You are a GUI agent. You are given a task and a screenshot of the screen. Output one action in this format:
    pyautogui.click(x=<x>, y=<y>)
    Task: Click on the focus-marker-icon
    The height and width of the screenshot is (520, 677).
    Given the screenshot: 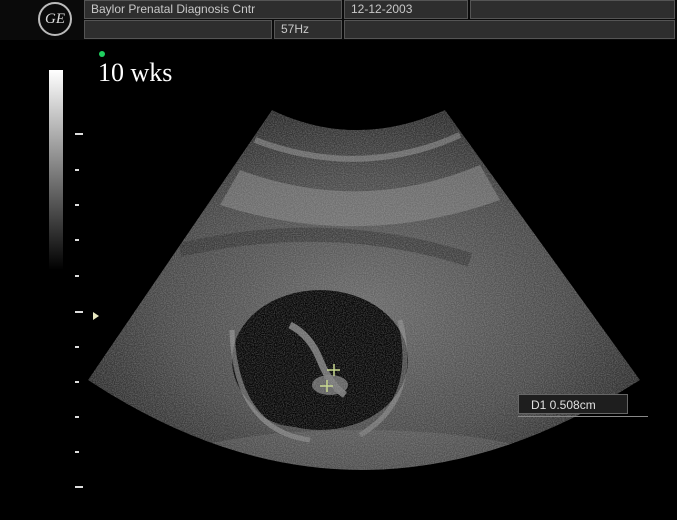 What is the action you would take?
    pyautogui.click(x=96, y=316)
    